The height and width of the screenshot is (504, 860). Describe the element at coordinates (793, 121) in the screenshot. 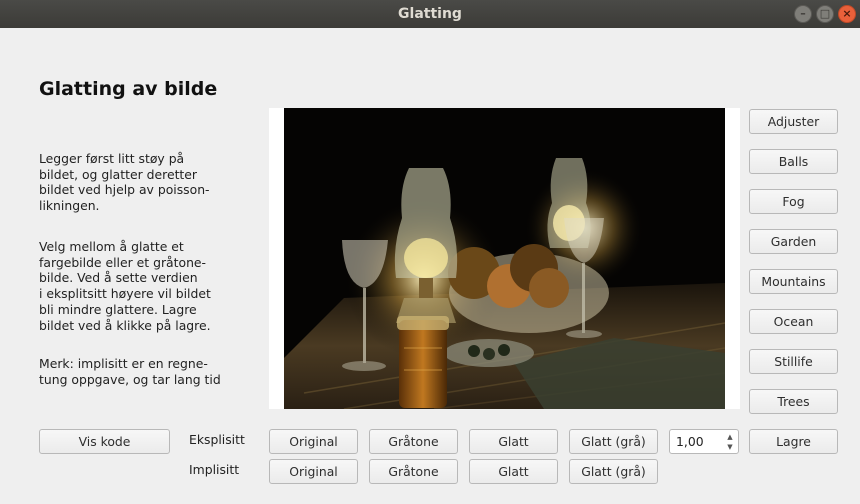

I see `adjuster-button: Adjuster` at that location.